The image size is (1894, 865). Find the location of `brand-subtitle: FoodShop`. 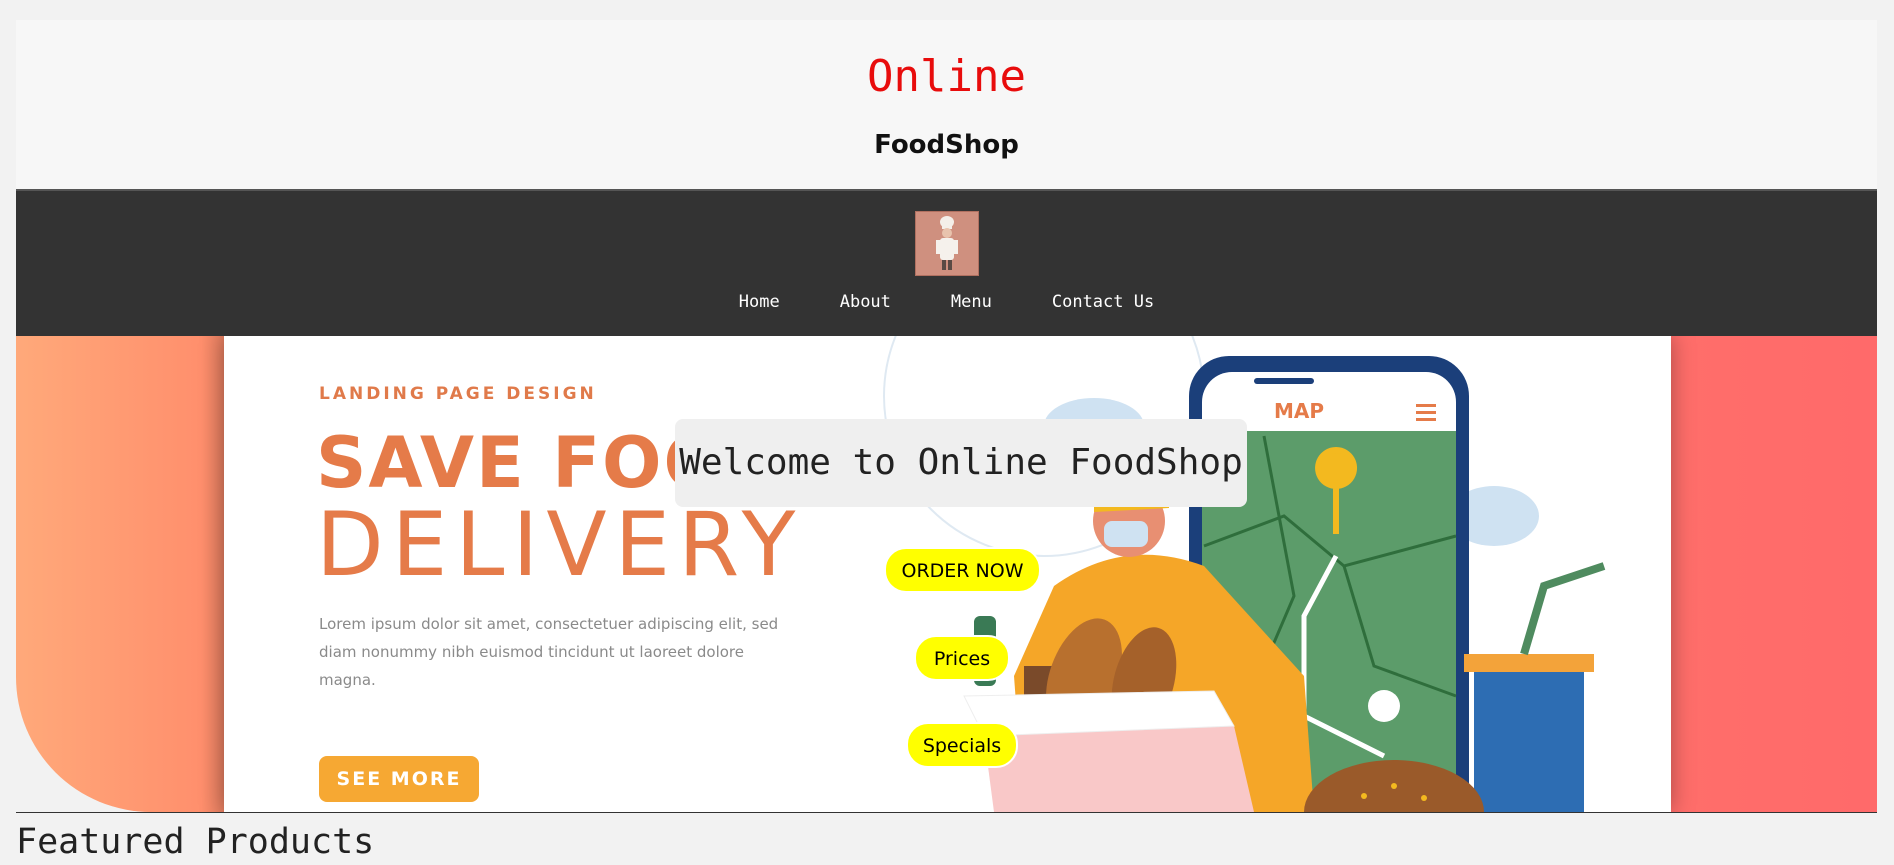

brand-subtitle: FoodShop is located at coordinates (946, 145).